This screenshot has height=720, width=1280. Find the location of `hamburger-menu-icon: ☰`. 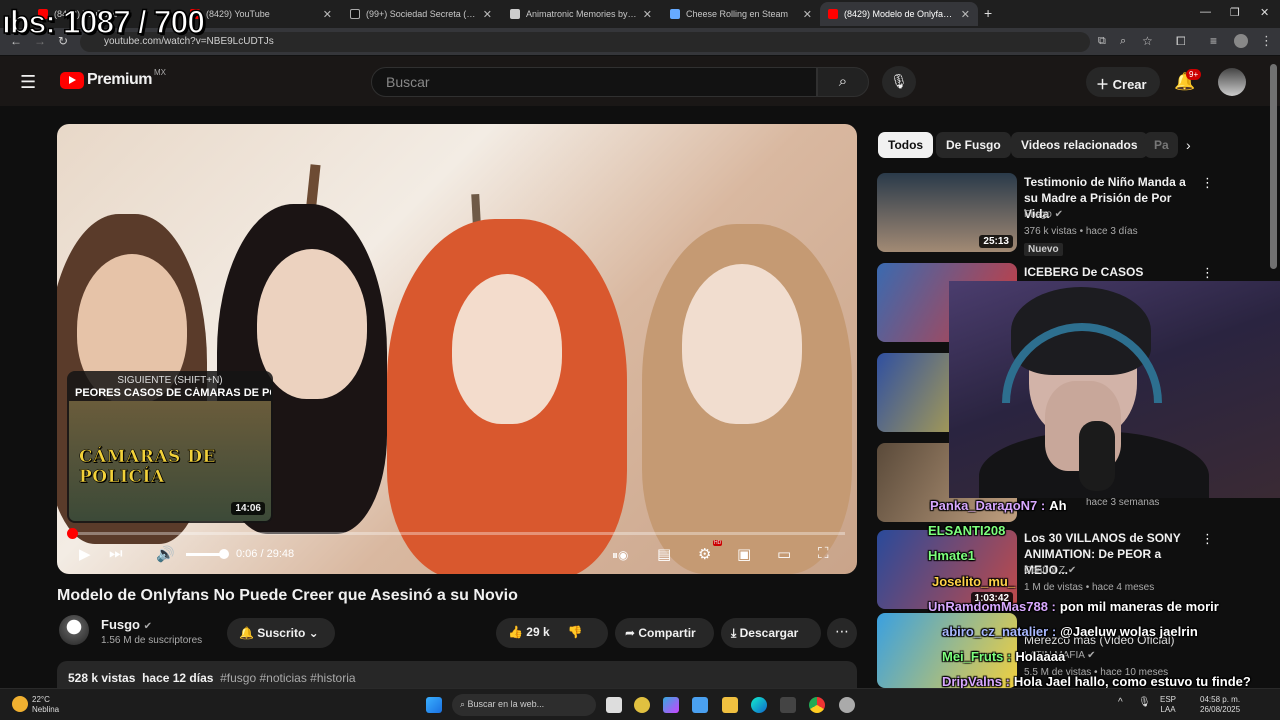

hamburger-menu-icon: ☰ is located at coordinates (28, 82).